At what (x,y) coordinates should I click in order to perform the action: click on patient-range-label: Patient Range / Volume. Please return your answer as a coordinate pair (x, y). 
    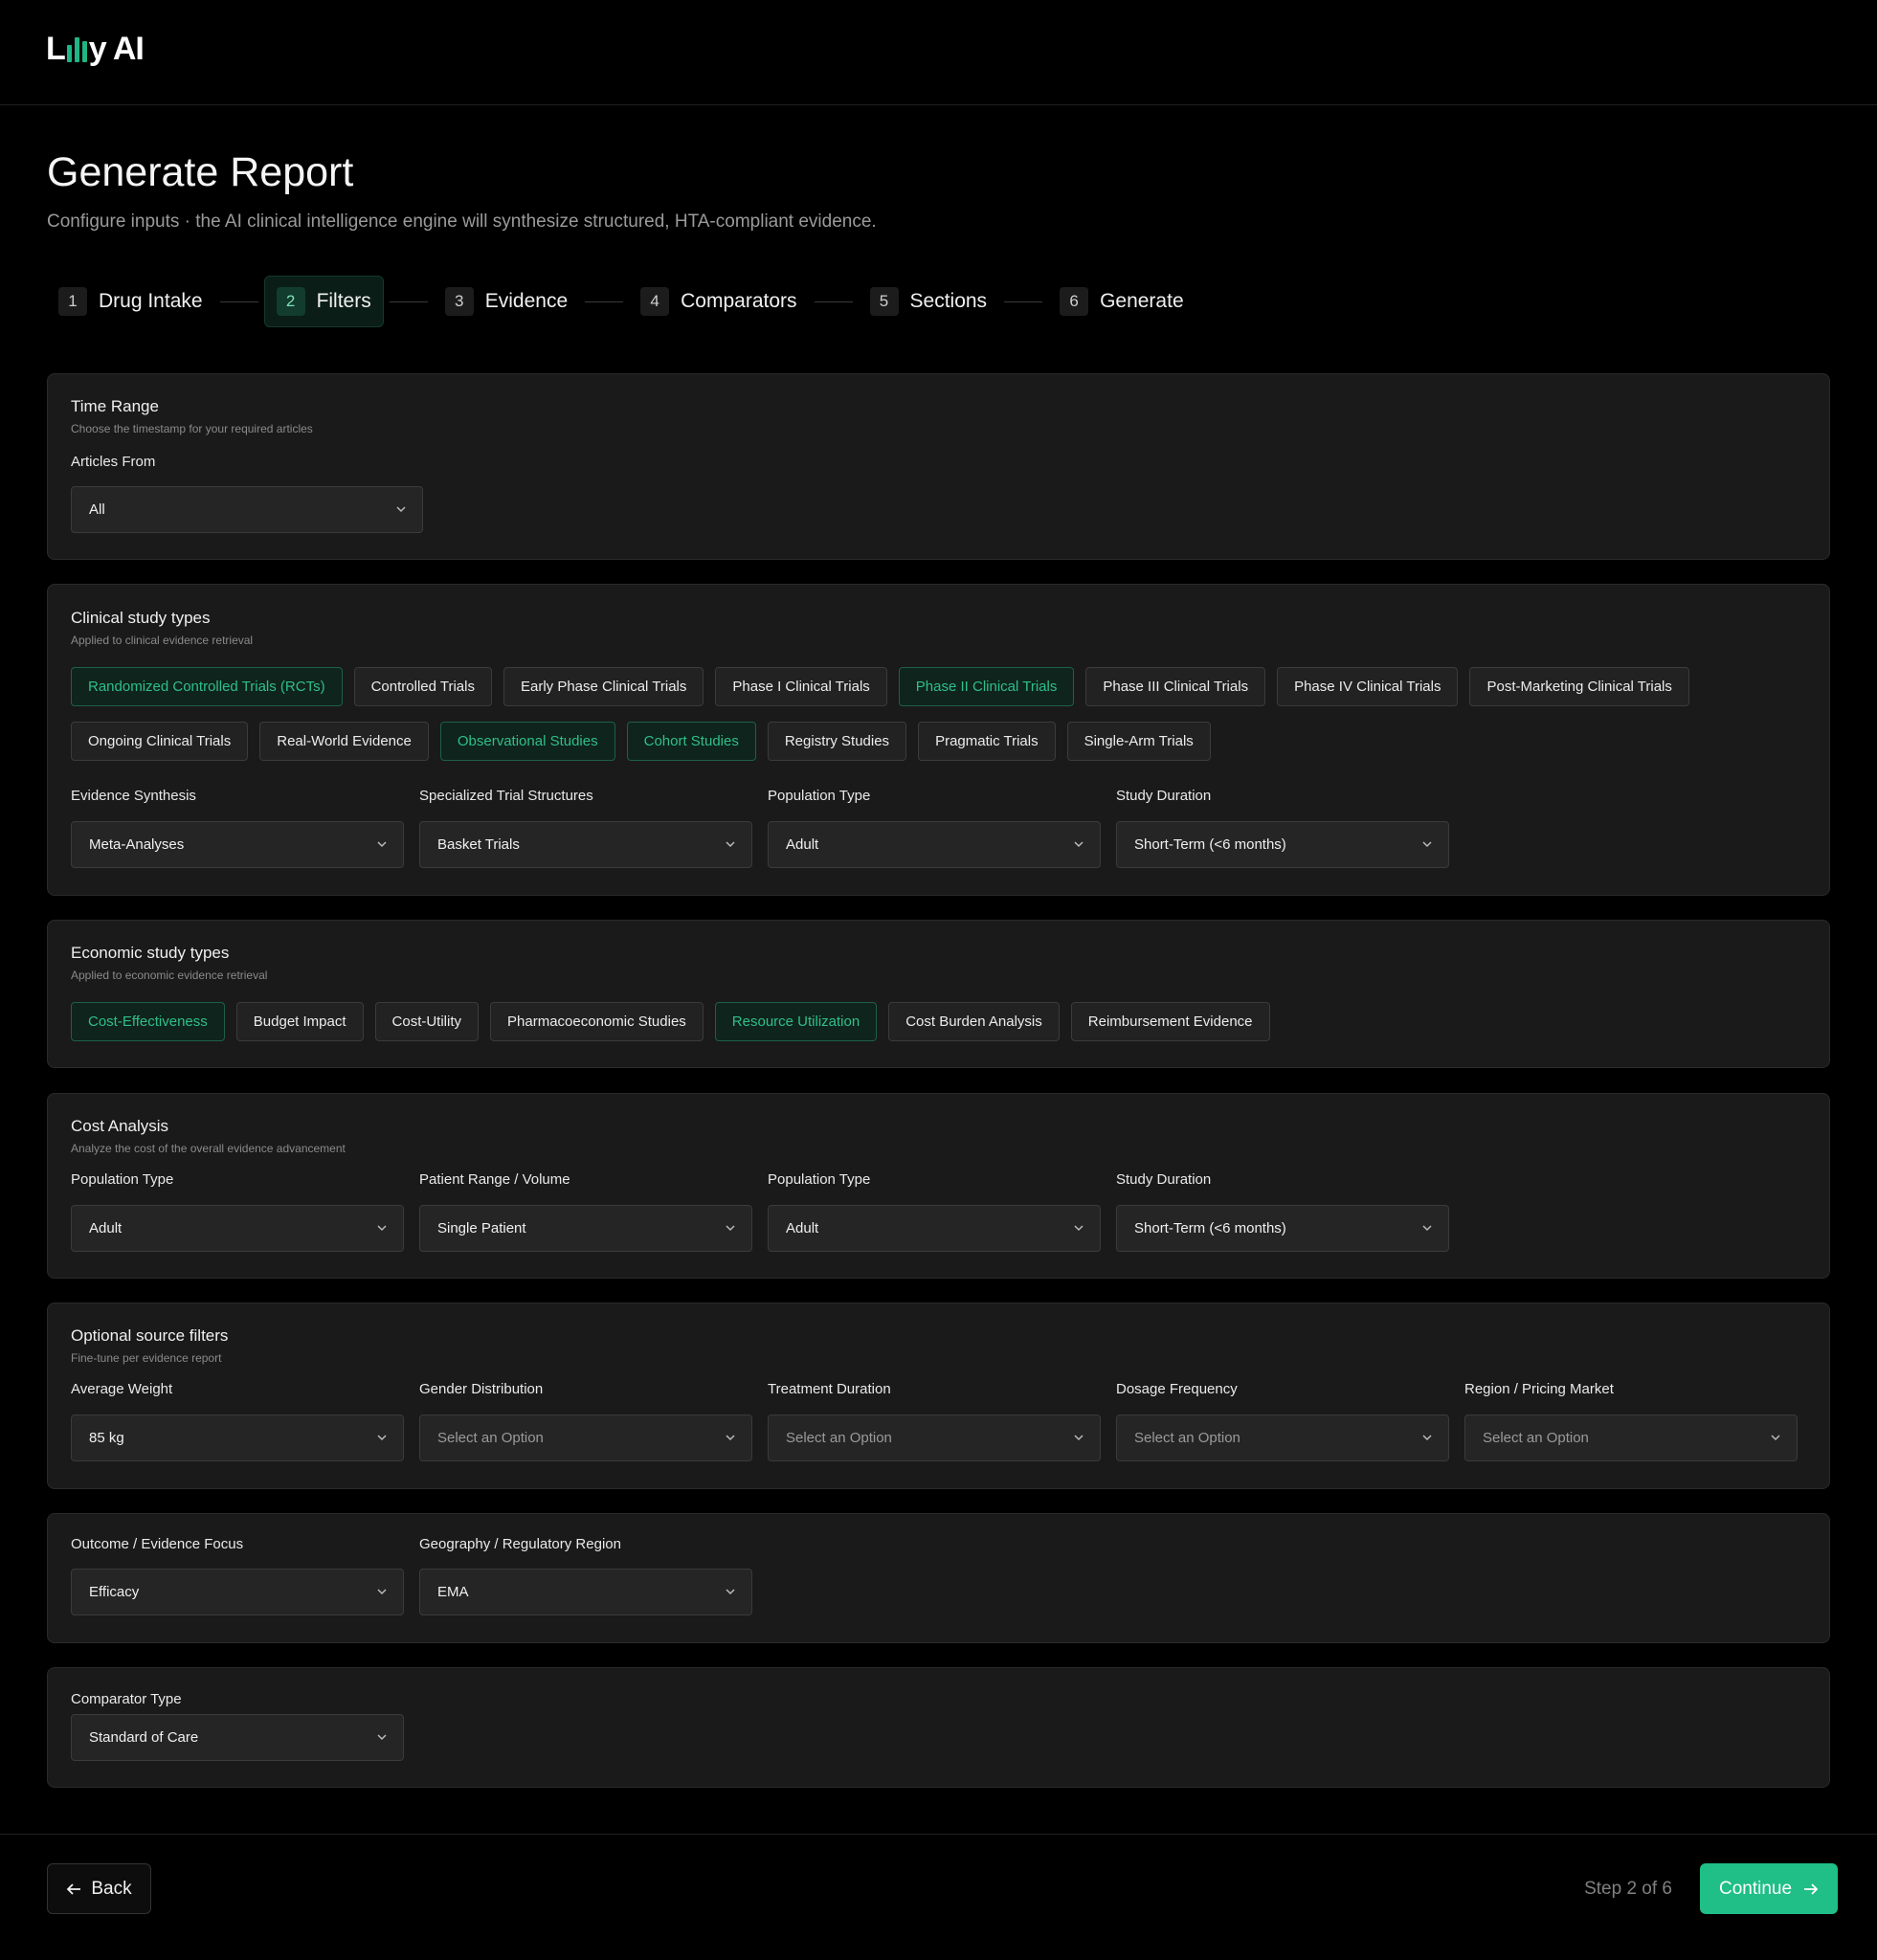
    Looking at the image, I should click on (494, 1180).